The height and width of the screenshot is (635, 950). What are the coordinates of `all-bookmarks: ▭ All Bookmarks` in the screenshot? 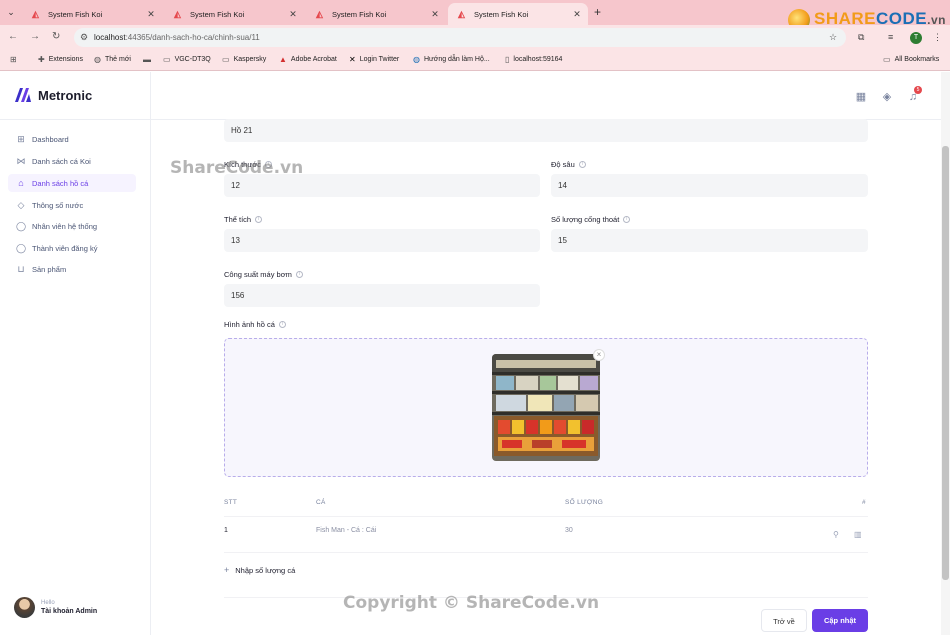 It's located at (911, 59).